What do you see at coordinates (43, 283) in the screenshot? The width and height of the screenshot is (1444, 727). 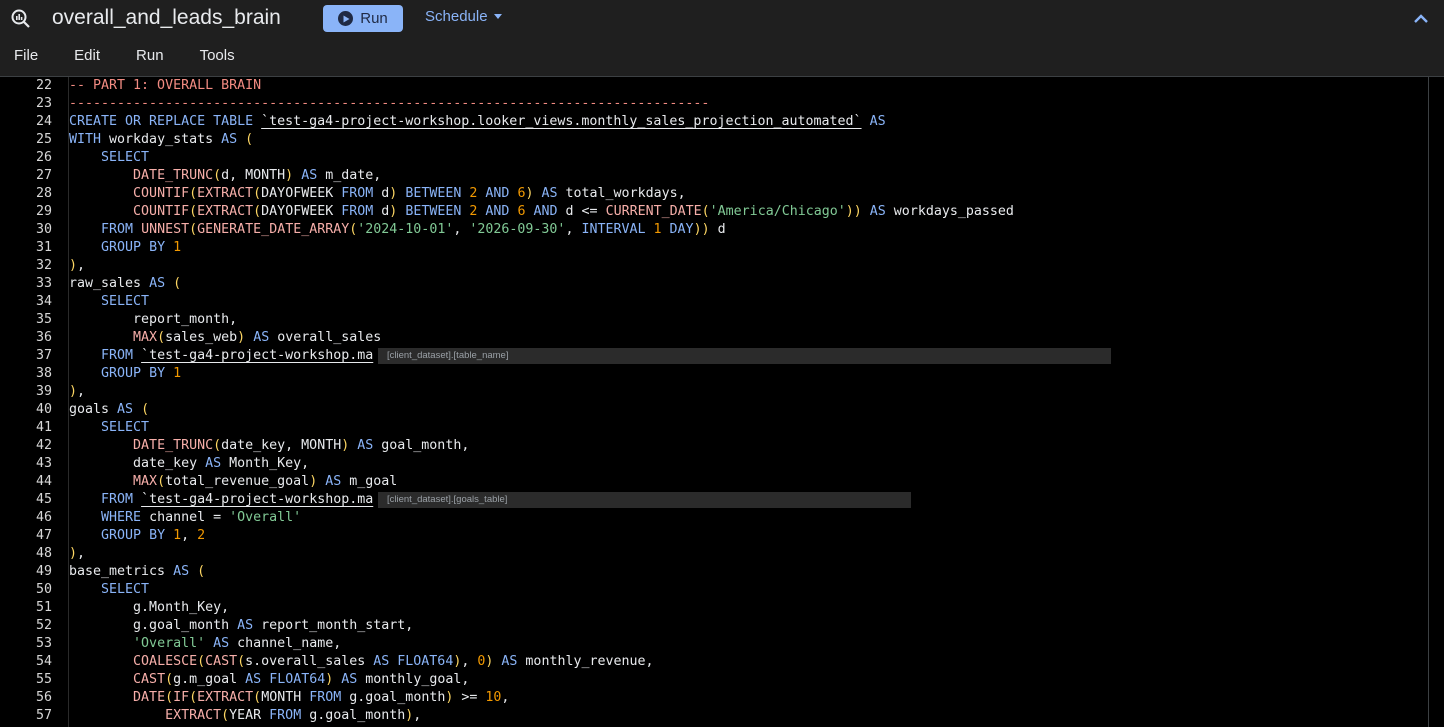 I see `line-number: 33` at bounding box center [43, 283].